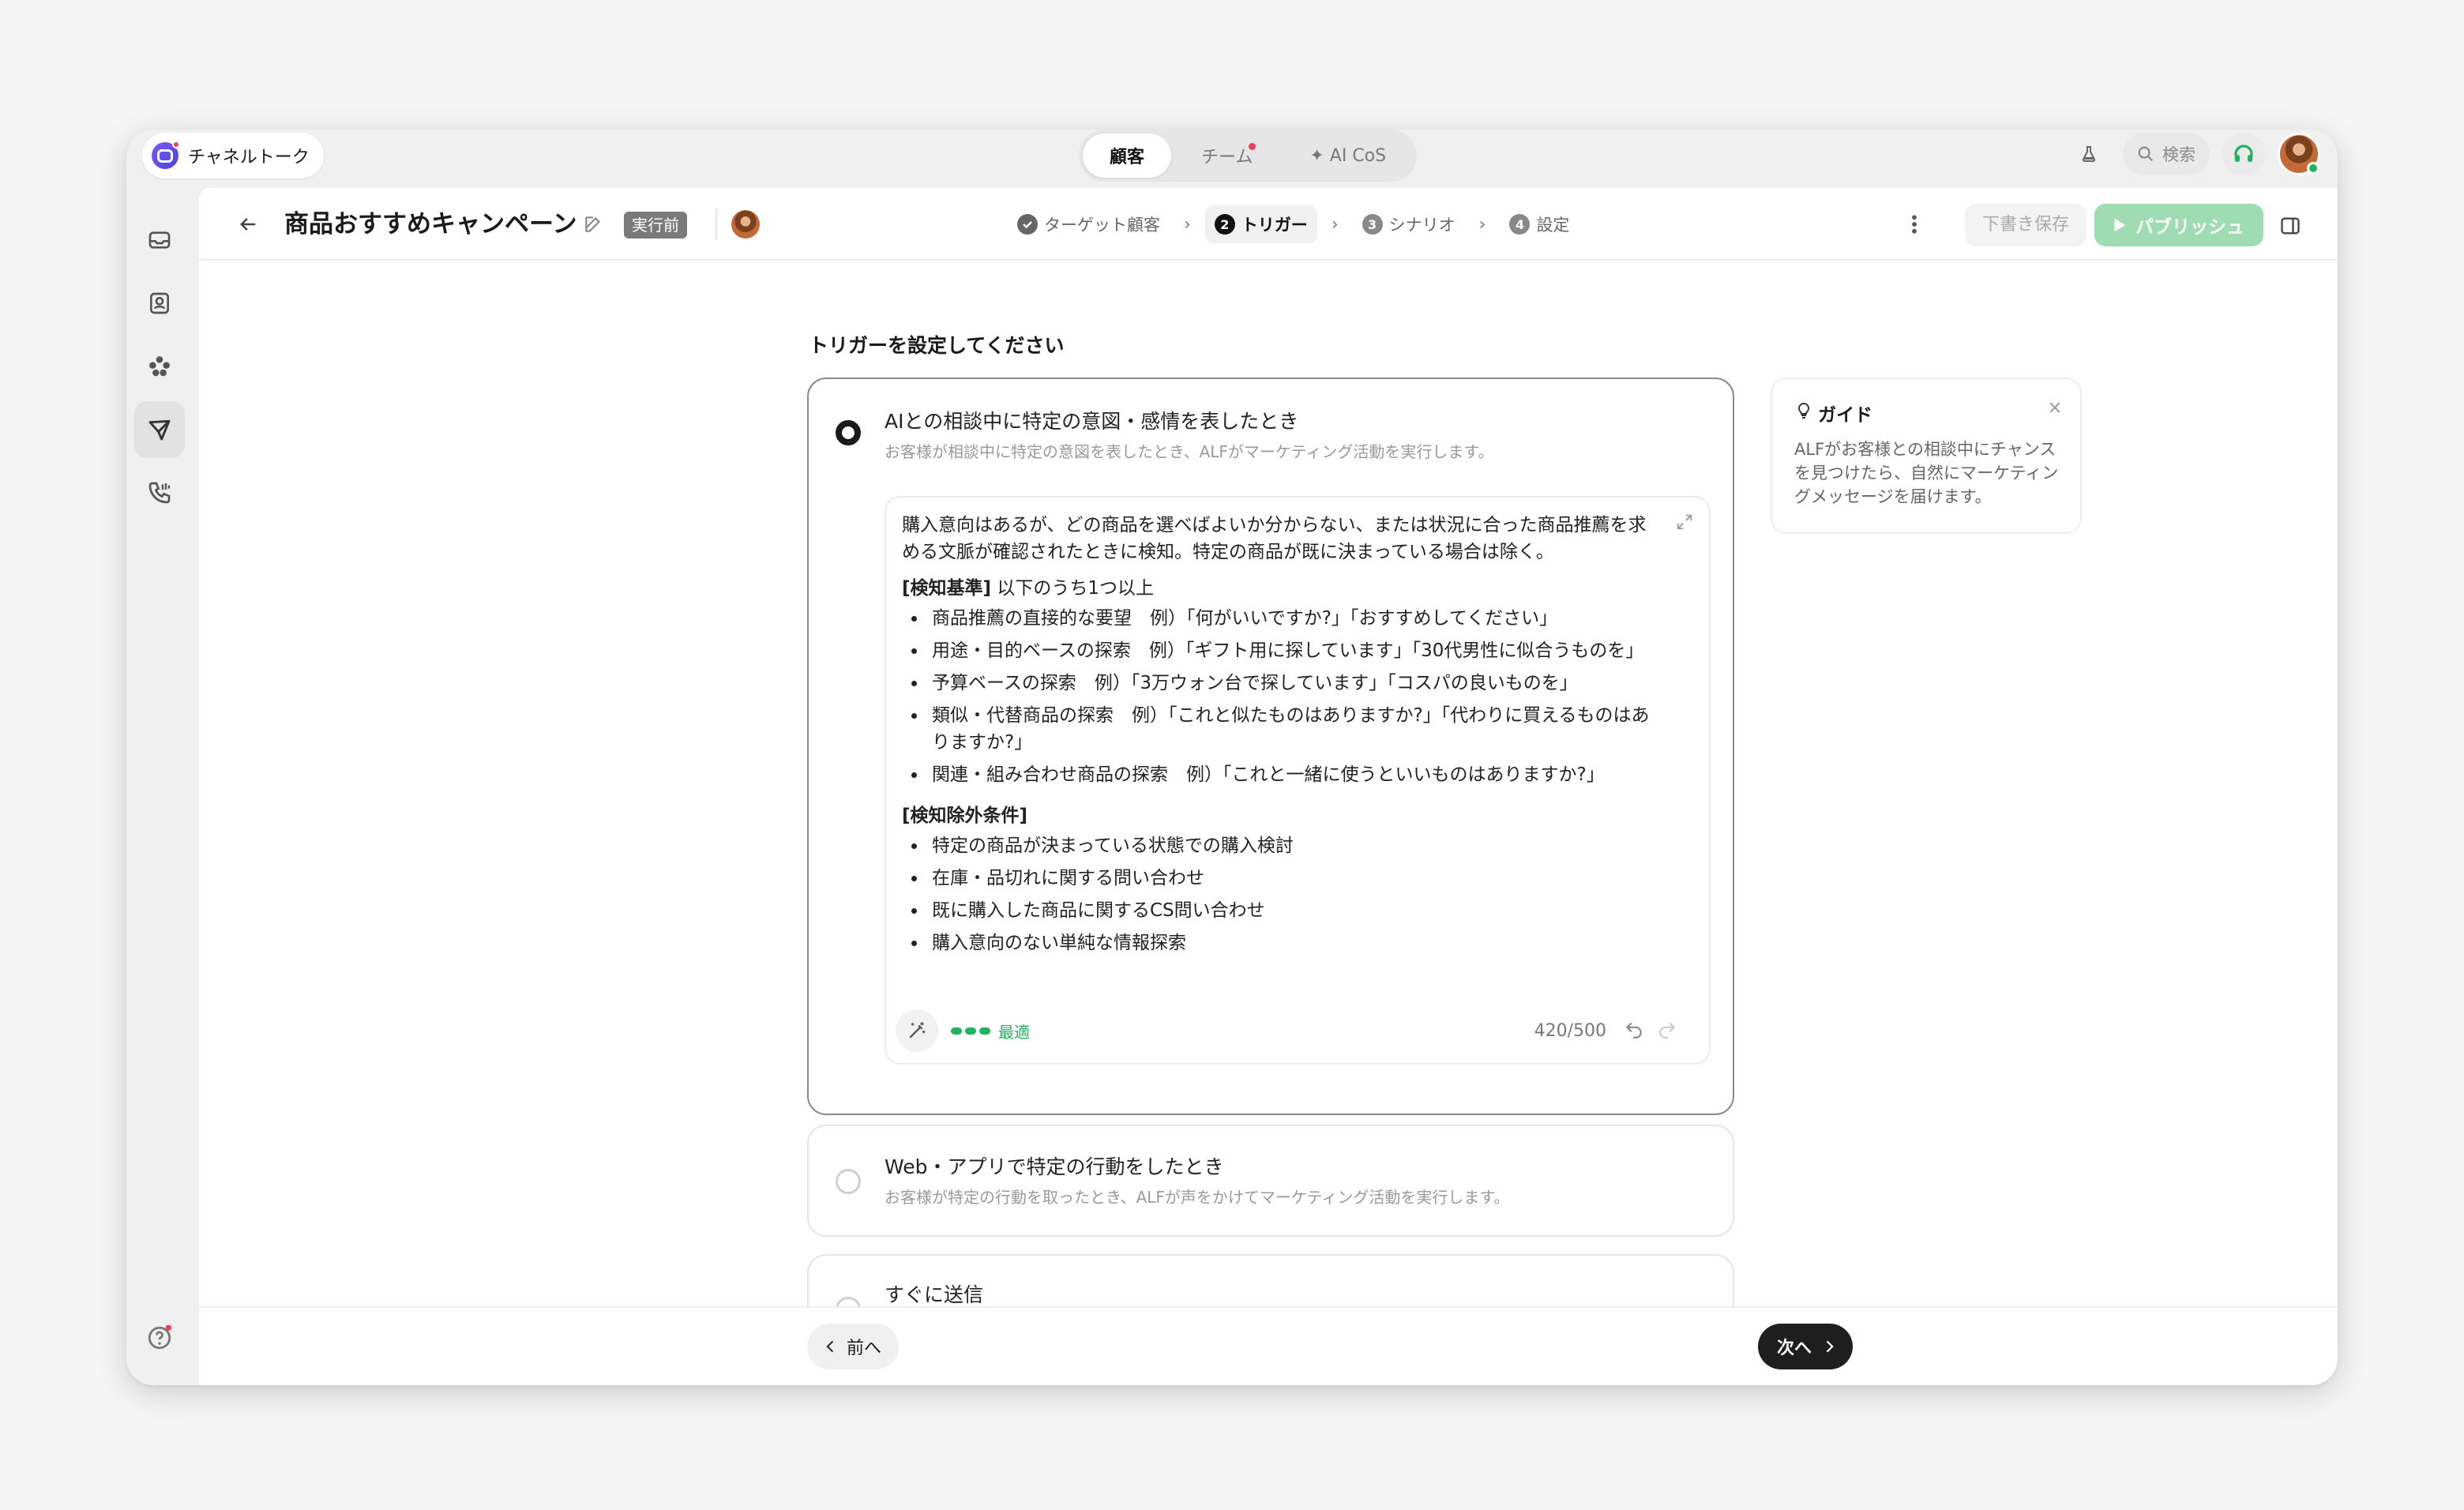  I want to click on help-icon, so click(160, 1337).